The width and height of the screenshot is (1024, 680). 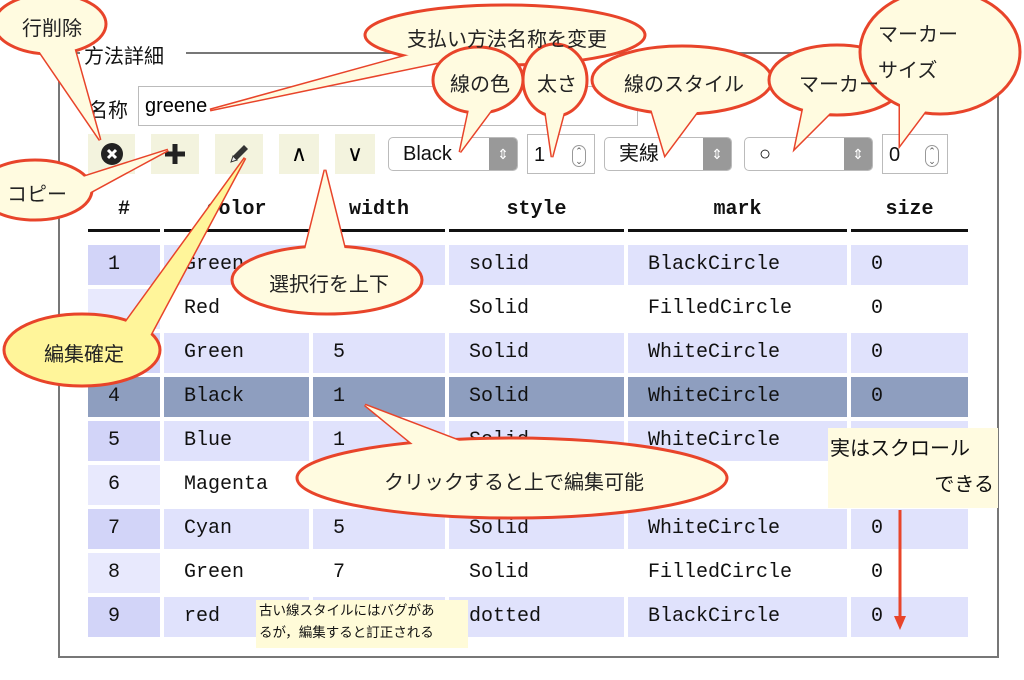 What do you see at coordinates (362, 624) in the screenshot?
I see `old-style-note: 古い線スタイルにはバグがあ るが，編集すると訂正される` at bounding box center [362, 624].